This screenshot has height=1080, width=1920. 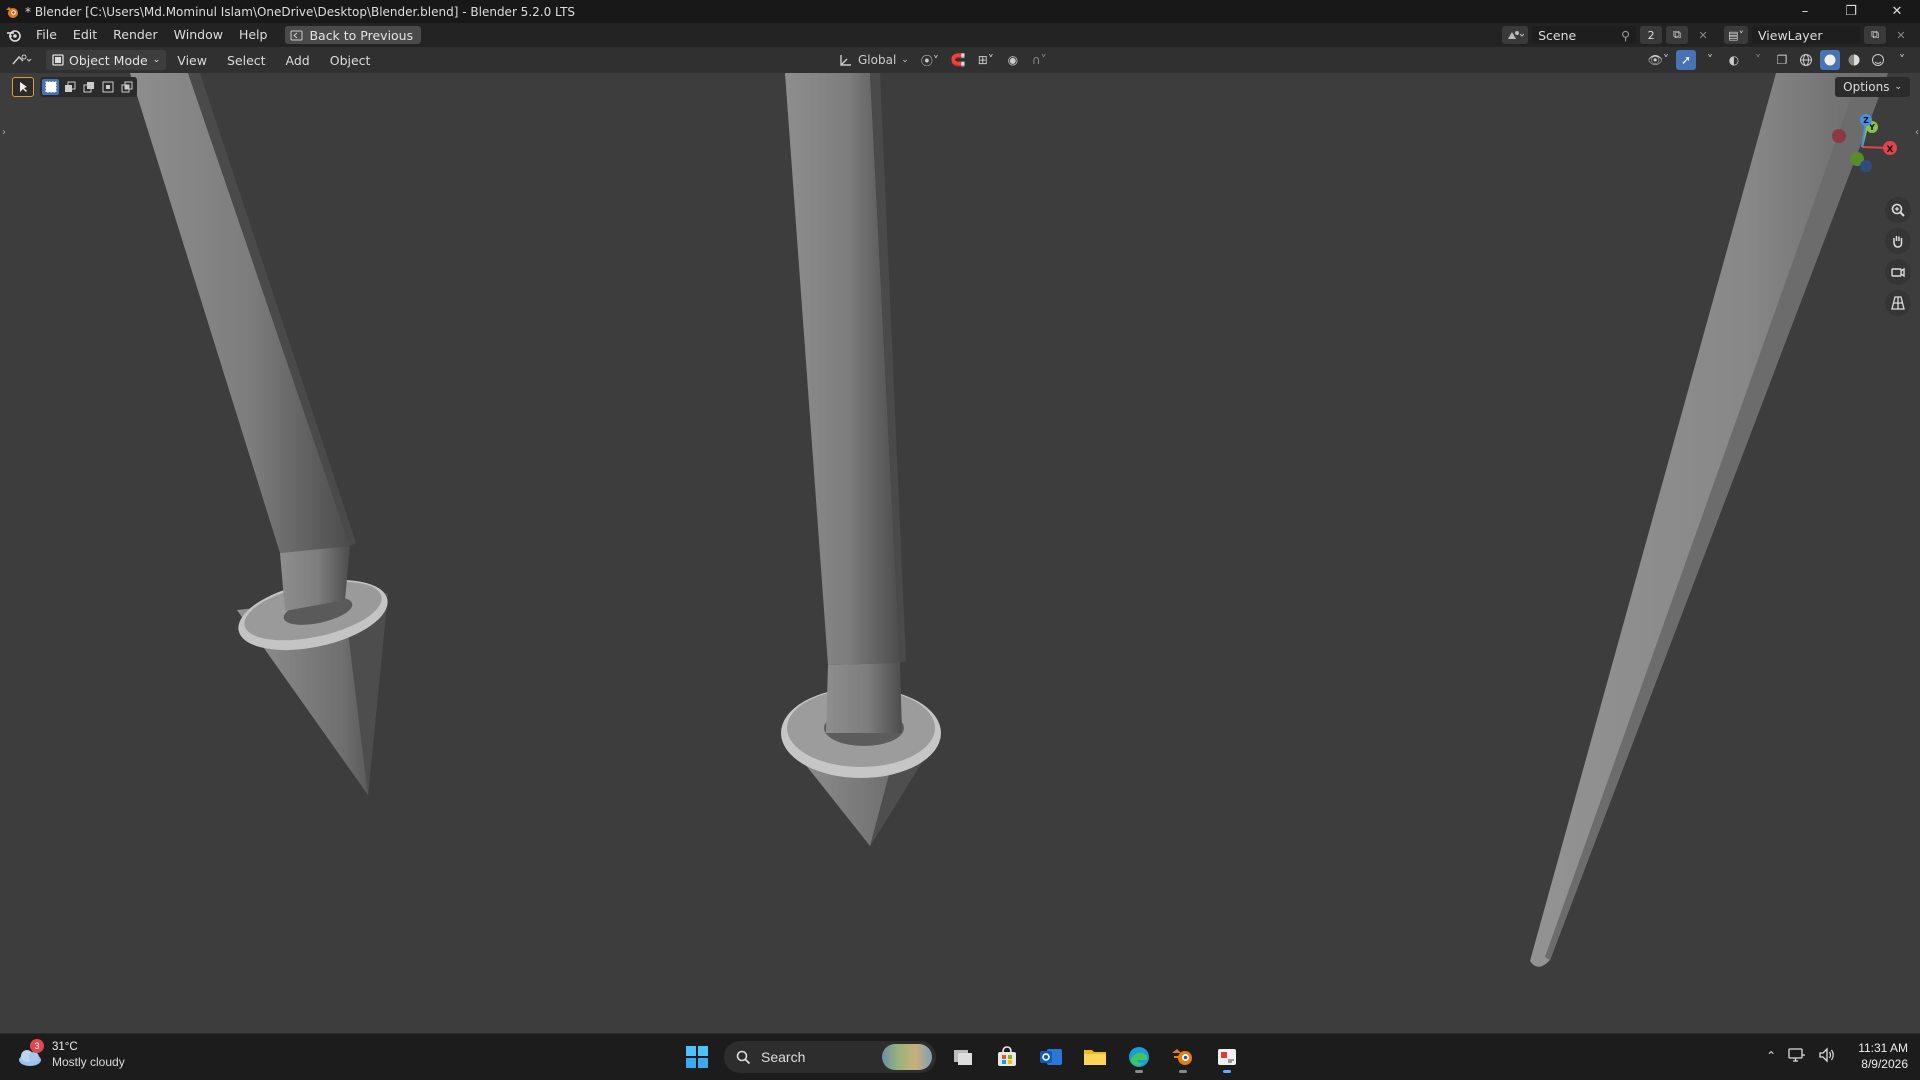 What do you see at coordinates (23, 87) in the screenshot?
I see `select-tool-icon` at bounding box center [23, 87].